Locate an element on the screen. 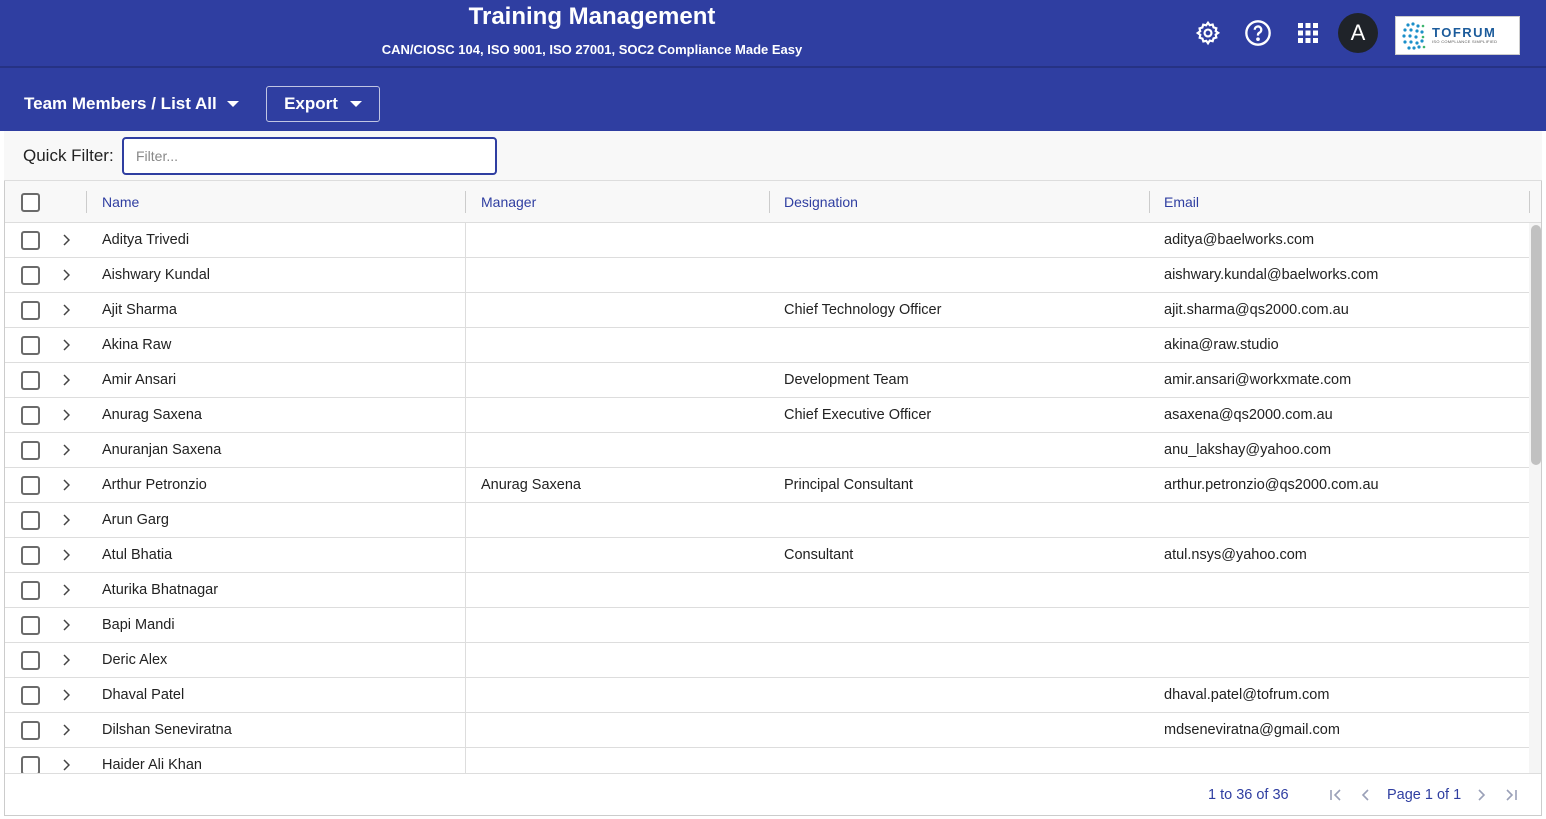 Image resolution: width=1546 pixels, height=819 pixels. company-logo: TOFRUM ISO COMPLIANCE SIMPLIFIED is located at coordinates (1457, 35).